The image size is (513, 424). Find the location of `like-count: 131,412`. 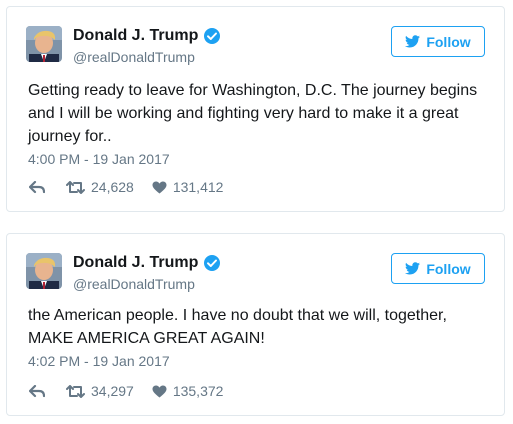

like-count: 131,412 is located at coordinates (198, 187).